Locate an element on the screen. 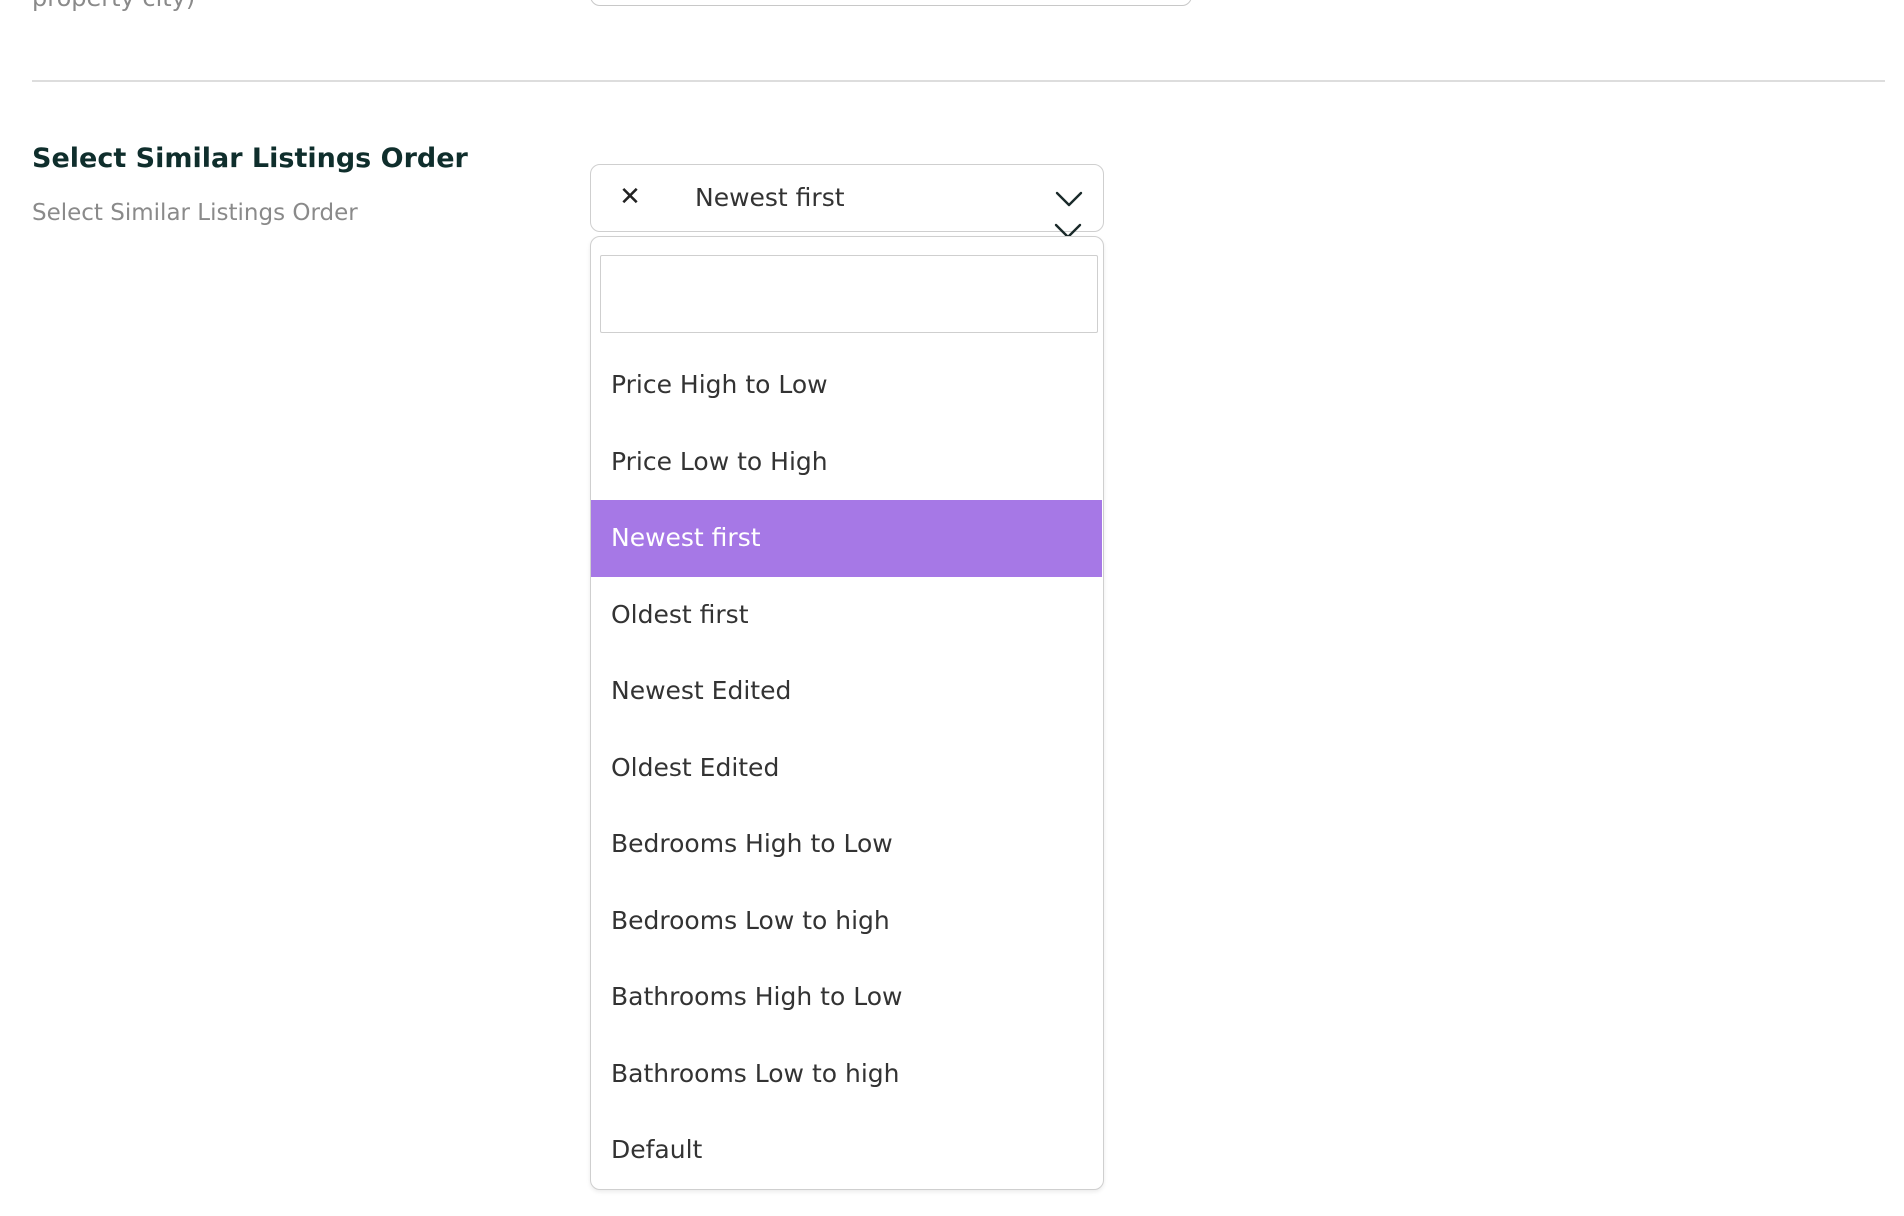 The height and width of the screenshot is (1216, 1904). order-select: ✕ Newest first is located at coordinates (847, 201).